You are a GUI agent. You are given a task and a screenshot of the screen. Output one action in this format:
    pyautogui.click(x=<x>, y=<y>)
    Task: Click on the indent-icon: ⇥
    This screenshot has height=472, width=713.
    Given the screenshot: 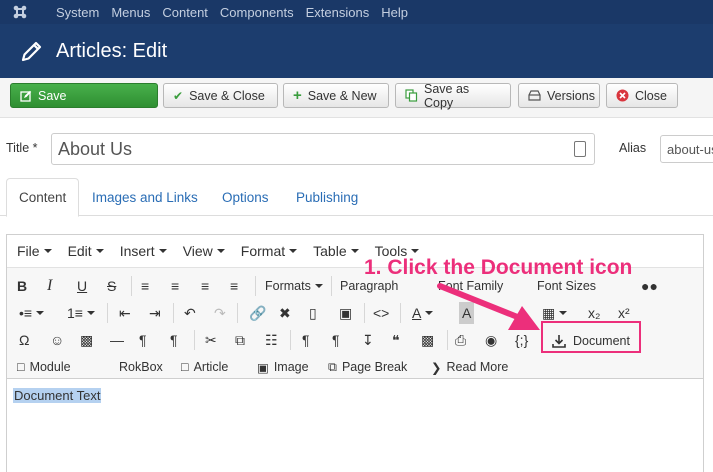 What is the action you would take?
    pyautogui.click(x=155, y=313)
    